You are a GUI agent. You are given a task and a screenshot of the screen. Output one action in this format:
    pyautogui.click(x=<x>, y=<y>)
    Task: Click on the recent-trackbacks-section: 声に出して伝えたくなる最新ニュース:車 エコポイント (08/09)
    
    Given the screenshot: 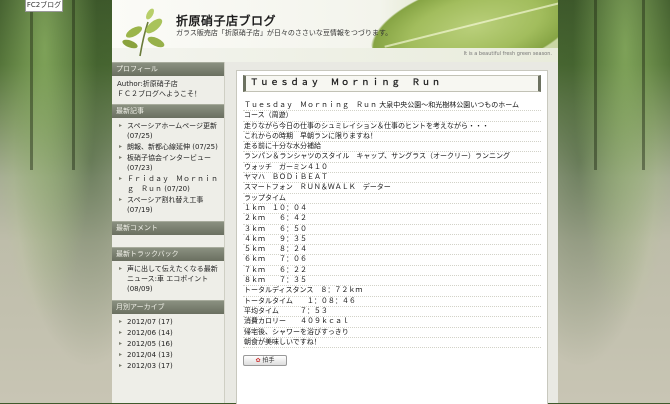 What is the action you would take?
    pyautogui.click(x=168, y=280)
    